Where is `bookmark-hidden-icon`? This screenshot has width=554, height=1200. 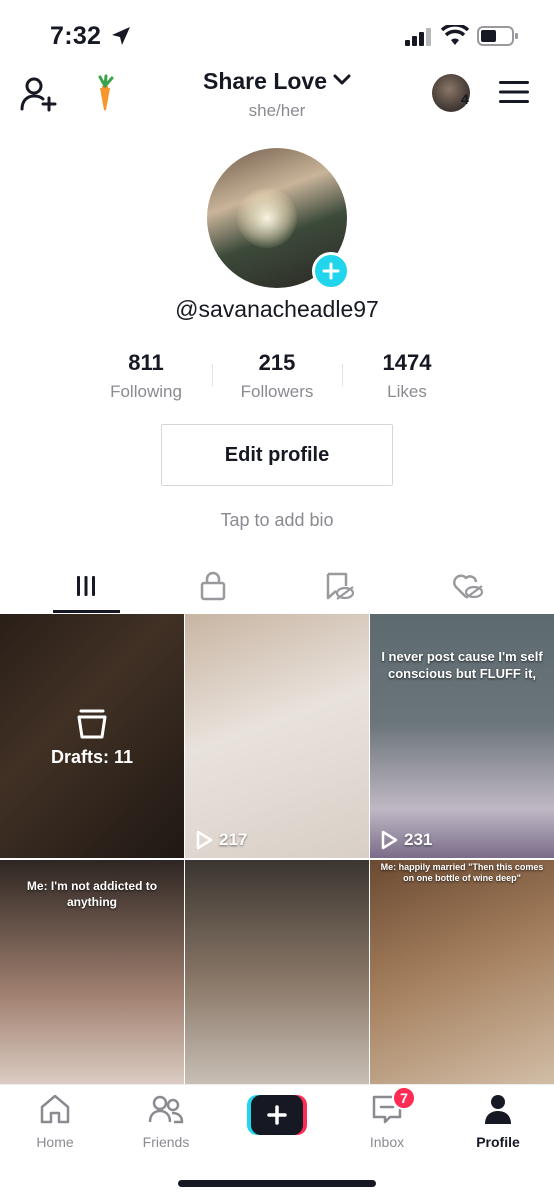
bookmark-hidden-icon is located at coordinates (340, 586).